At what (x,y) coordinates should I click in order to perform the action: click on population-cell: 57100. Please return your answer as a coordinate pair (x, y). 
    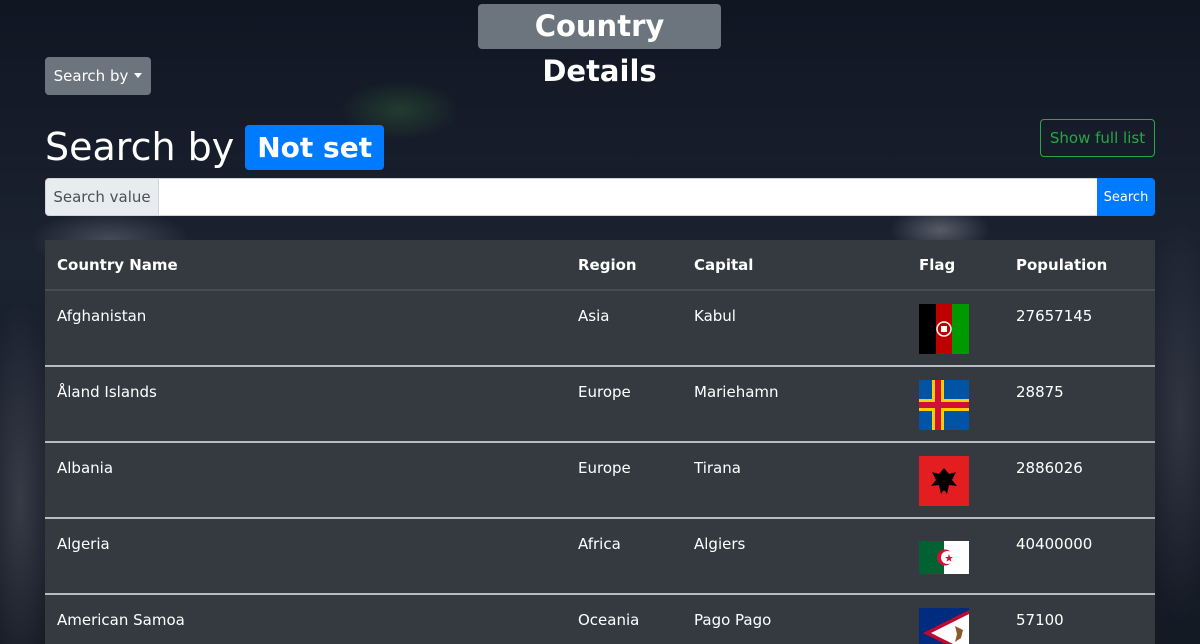
    Looking at the image, I should click on (1079, 618).